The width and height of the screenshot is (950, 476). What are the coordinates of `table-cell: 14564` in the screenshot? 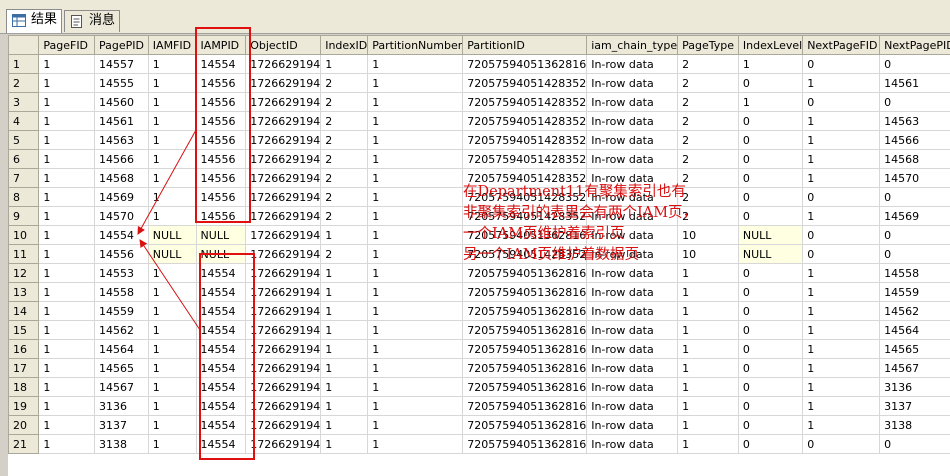 It's located at (121, 349).